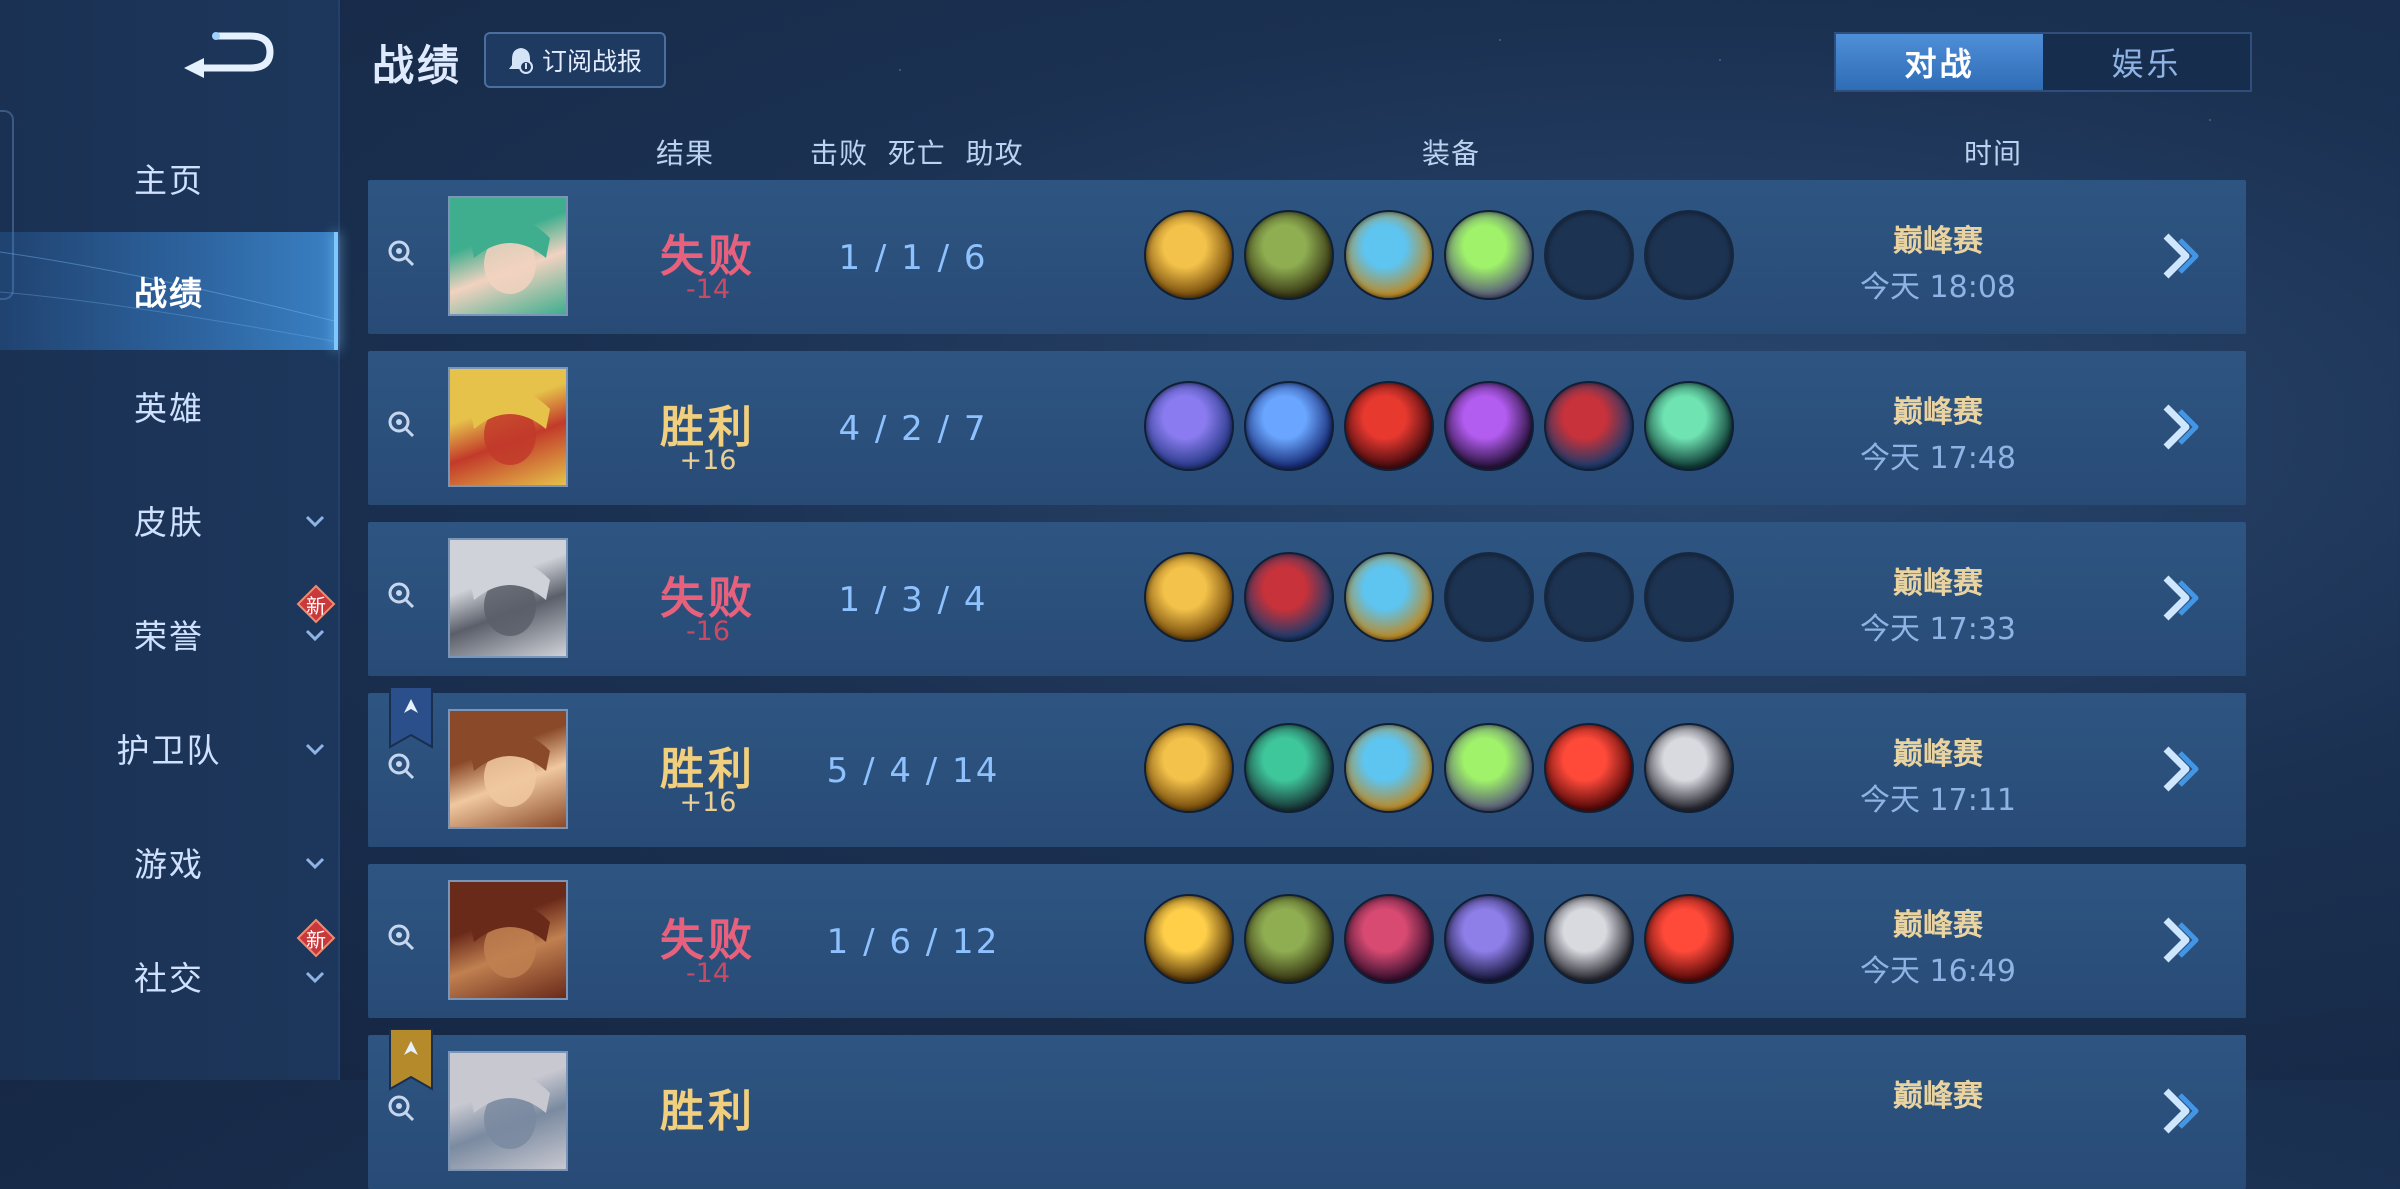 The height and width of the screenshot is (1189, 2400). I want to click on match-time: 今天 18:08, so click(1938, 287).